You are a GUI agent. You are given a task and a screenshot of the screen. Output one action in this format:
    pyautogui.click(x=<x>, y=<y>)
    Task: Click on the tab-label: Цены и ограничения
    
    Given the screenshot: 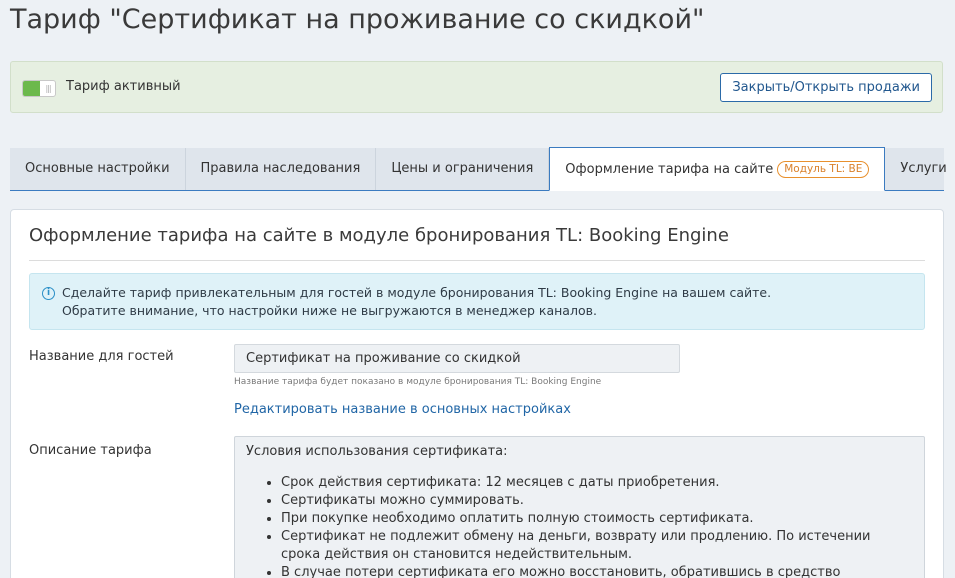 What is the action you would take?
    pyautogui.click(x=462, y=168)
    